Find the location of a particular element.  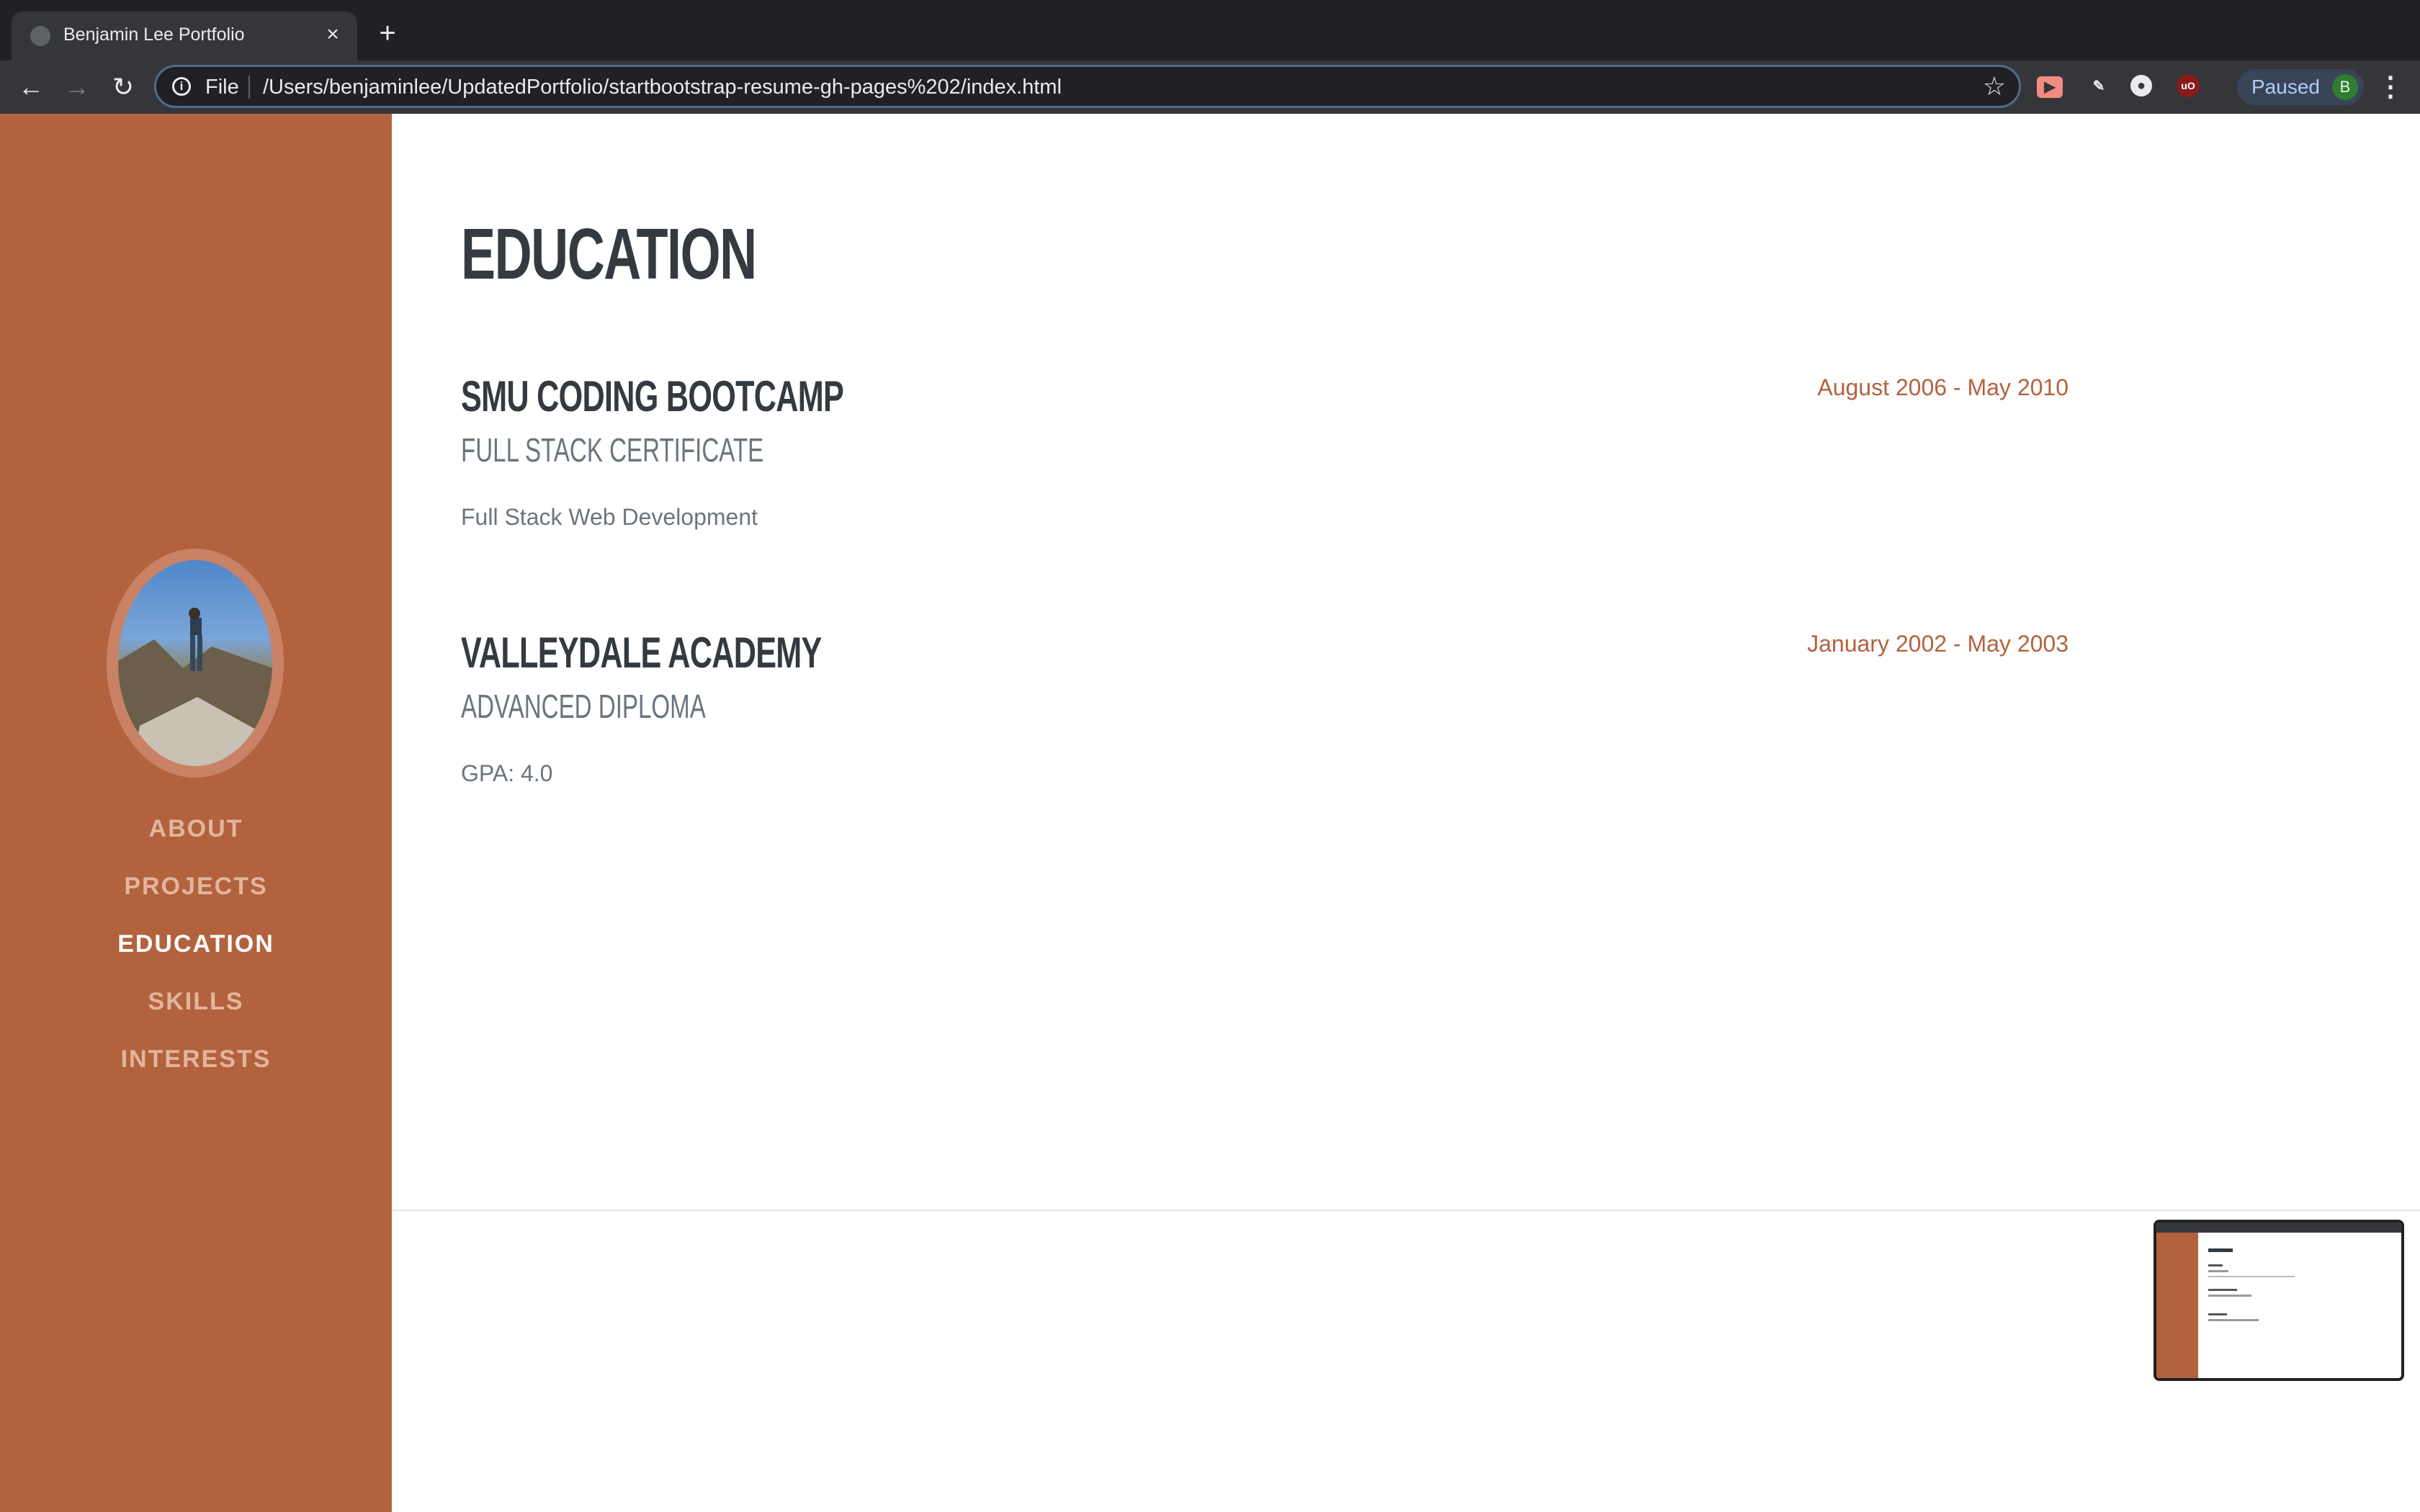

thumbnail-toolbar is located at coordinates (2278, 1228).